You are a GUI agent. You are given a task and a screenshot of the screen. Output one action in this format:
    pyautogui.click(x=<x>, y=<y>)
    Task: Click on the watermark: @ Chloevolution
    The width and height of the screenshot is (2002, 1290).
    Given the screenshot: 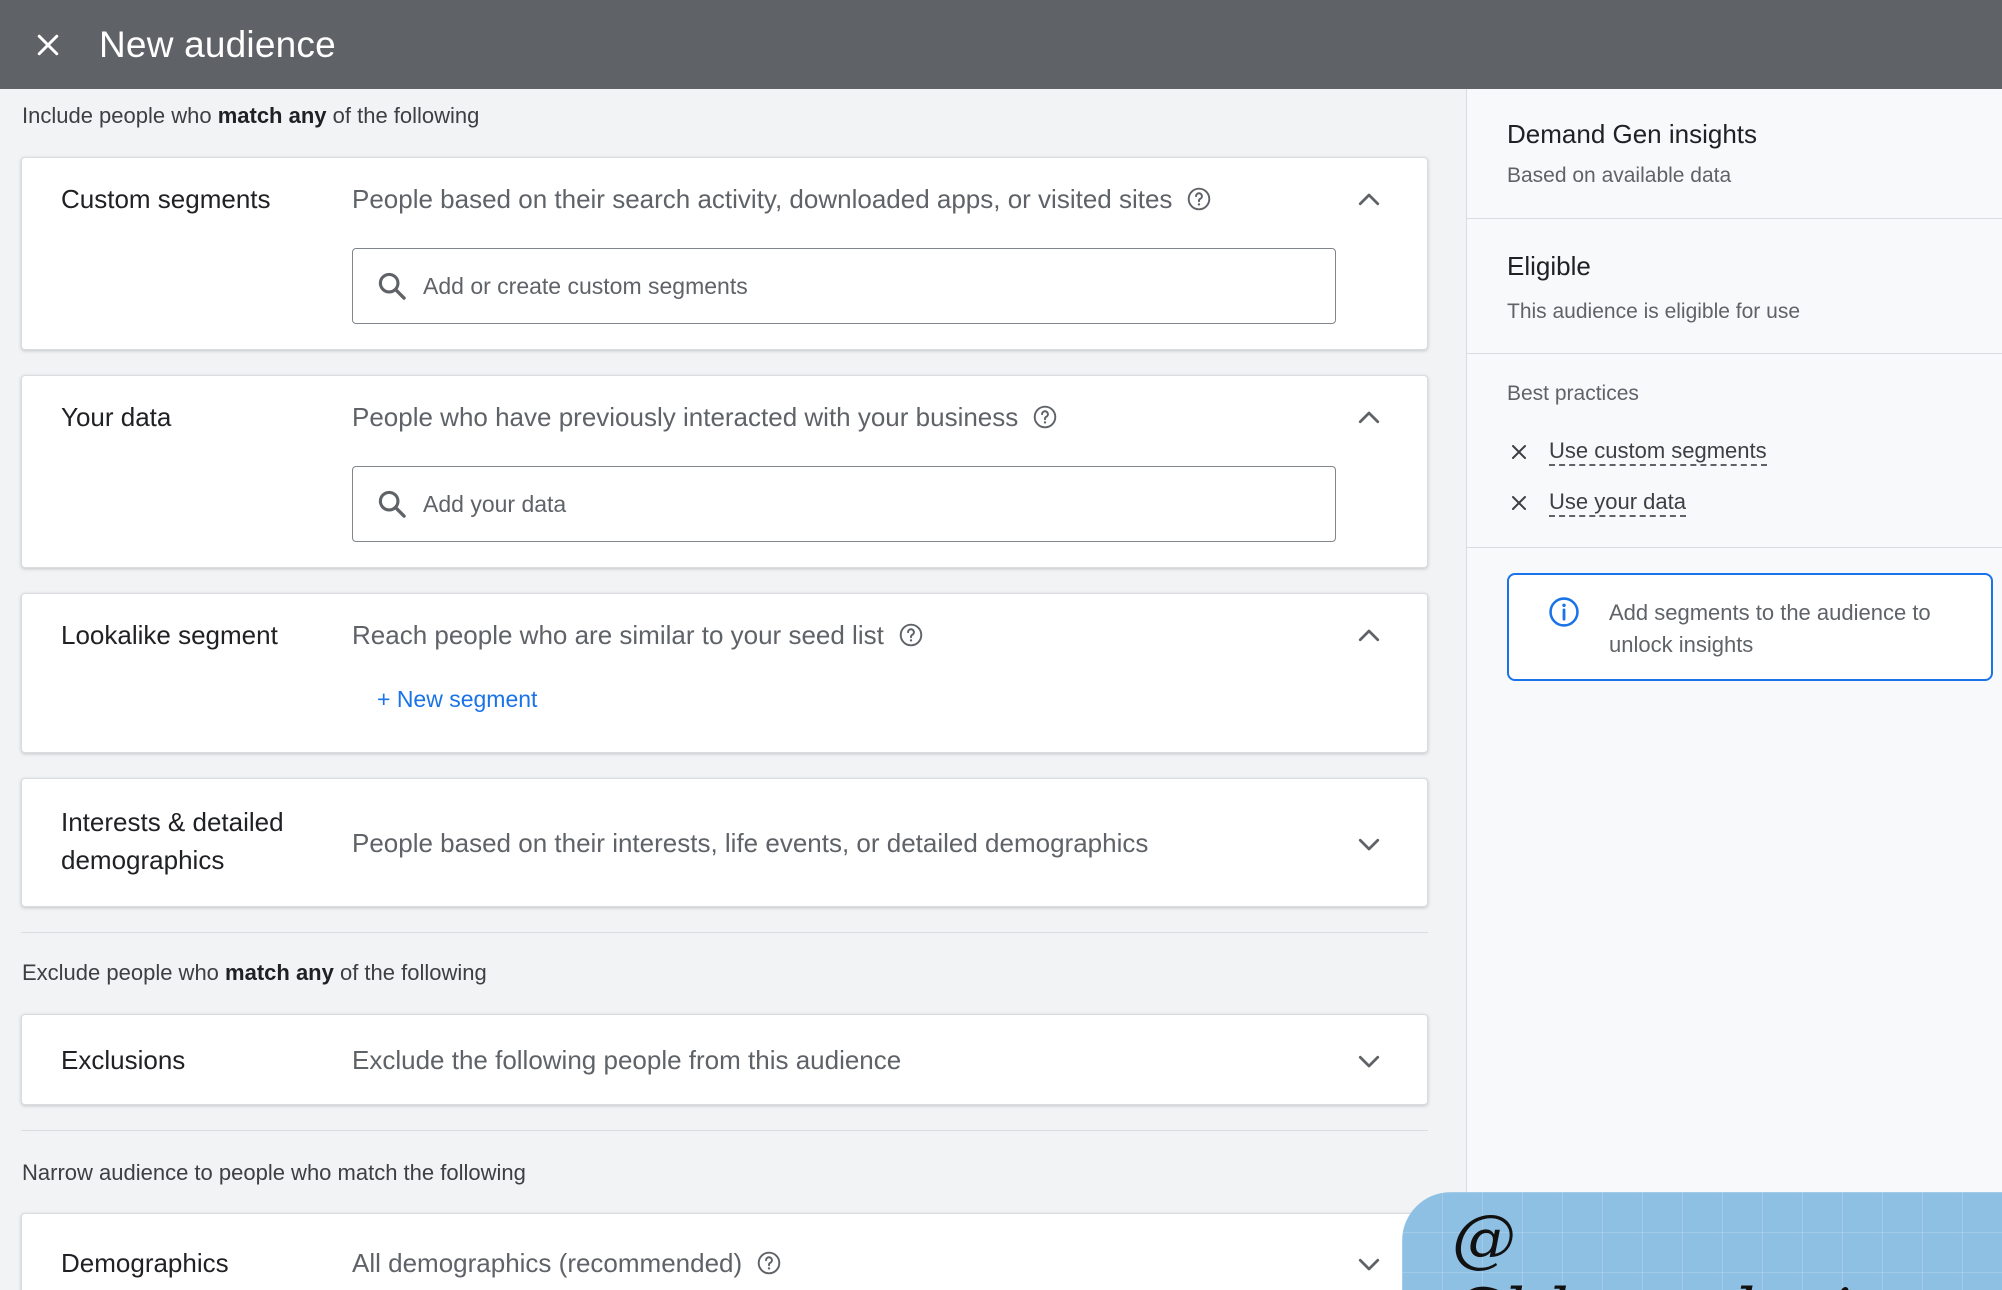 What is the action you would take?
    pyautogui.click(x=1702, y=1241)
    